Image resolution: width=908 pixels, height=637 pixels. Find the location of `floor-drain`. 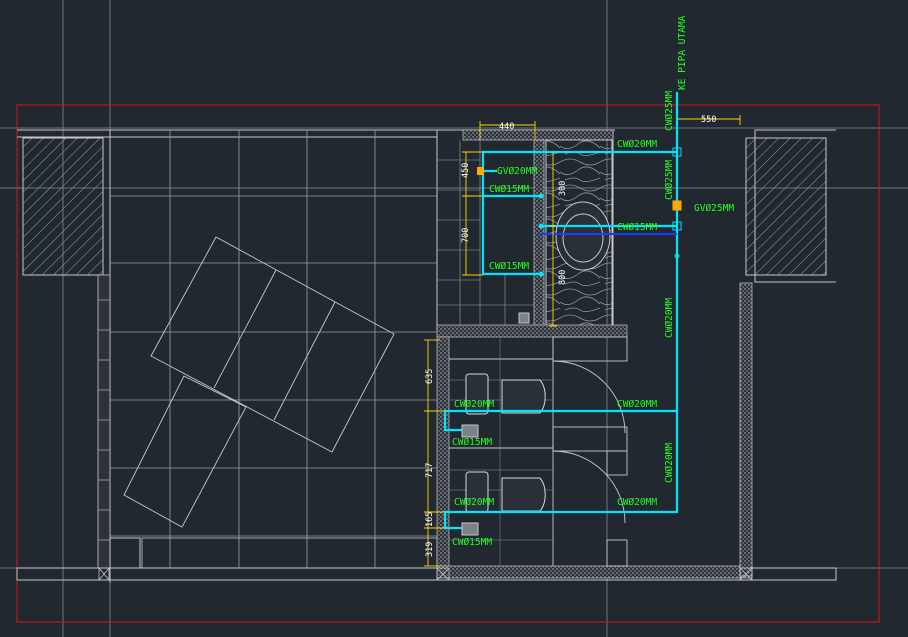

floor-drain is located at coordinates (524, 318).